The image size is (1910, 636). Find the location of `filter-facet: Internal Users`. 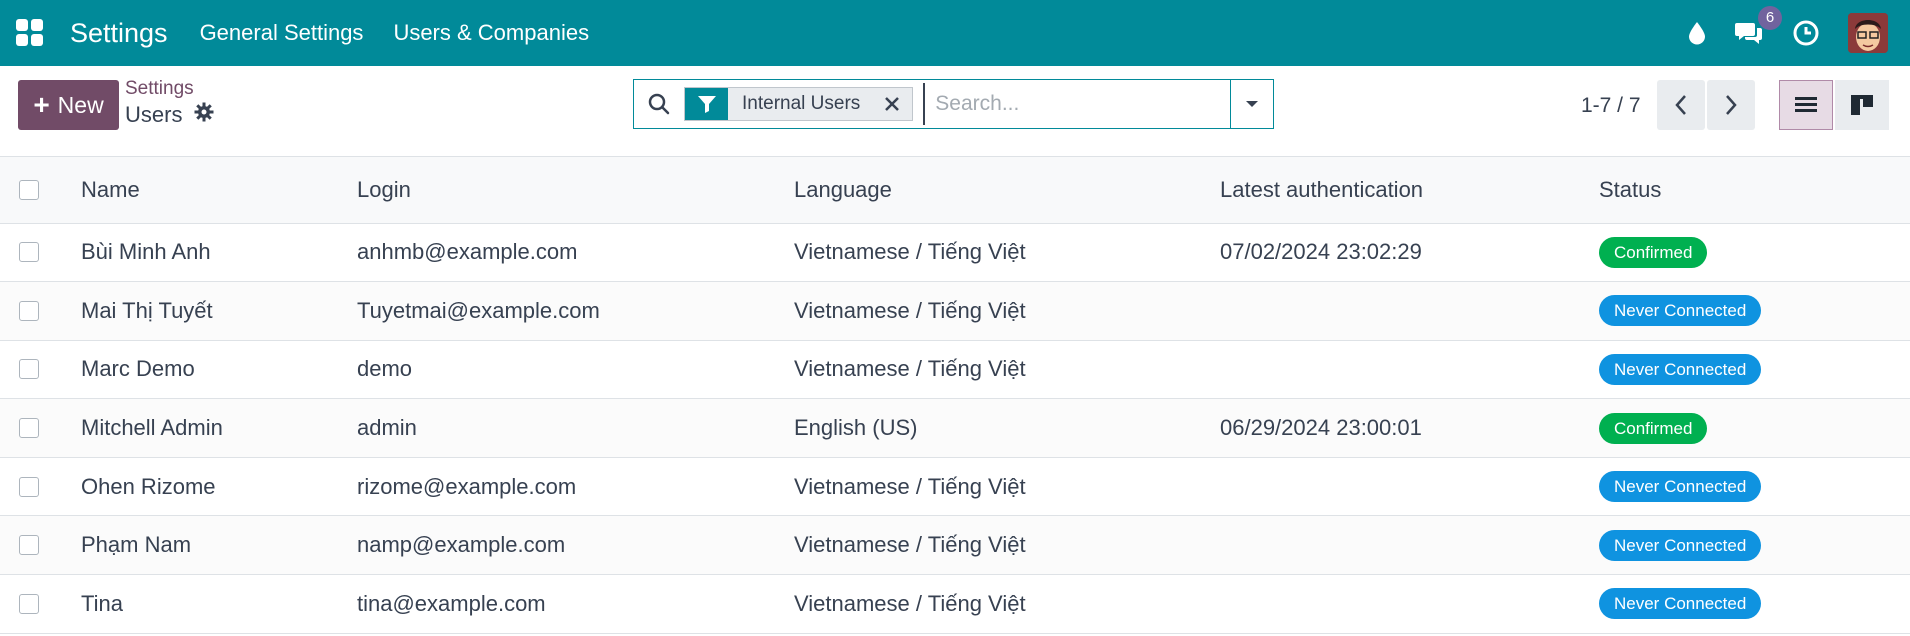

filter-facet: Internal Users is located at coordinates (799, 104).